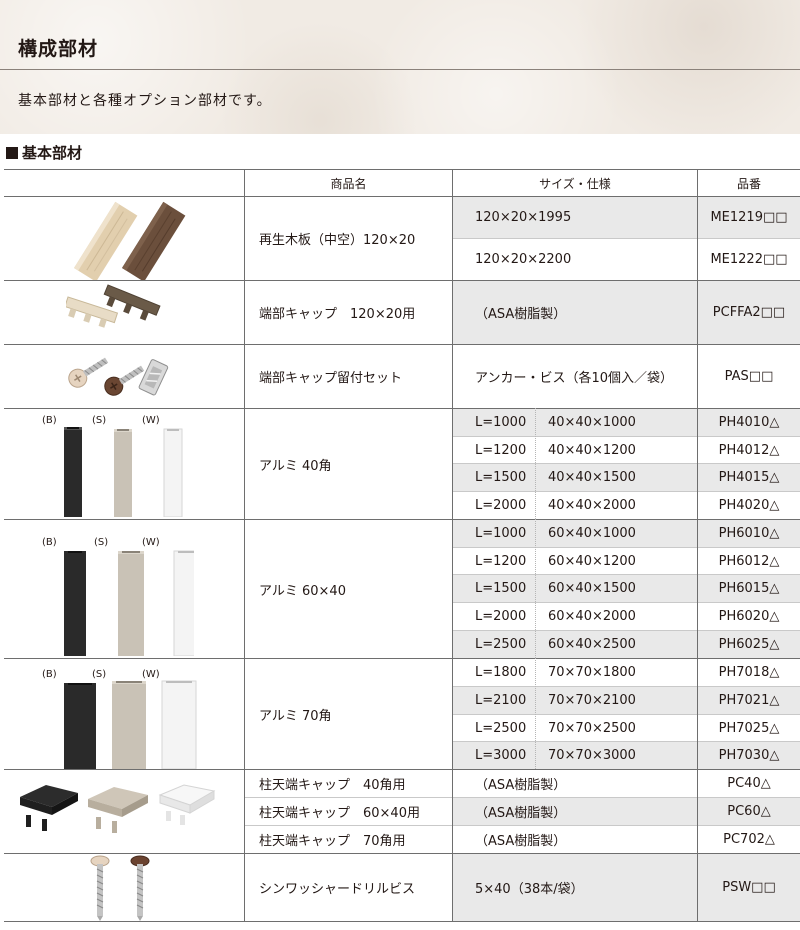 This screenshot has width=800, height=930. Describe the element at coordinates (523, 217) in the screenshot. I see `spec-cell: 120×20×1995` at that location.